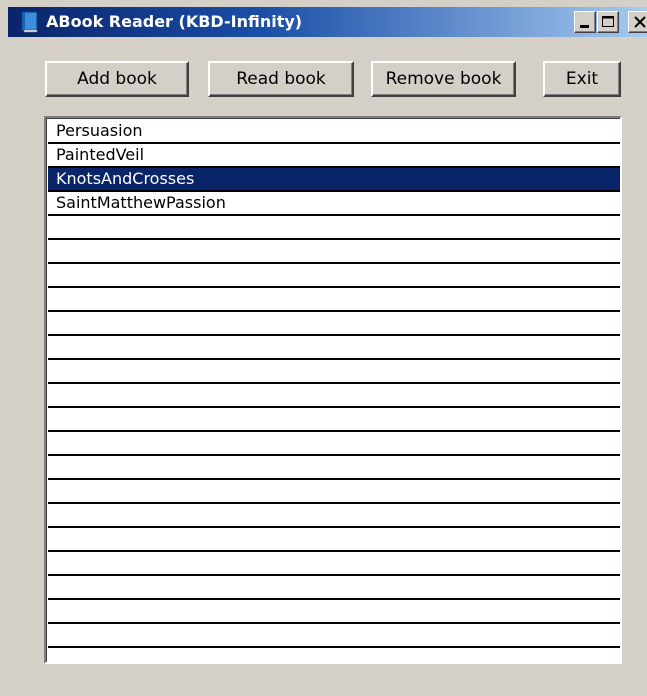  Describe the element at coordinates (174, 21) in the screenshot. I see `window-title: ABook Reader (KBD-Infinity)` at that location.